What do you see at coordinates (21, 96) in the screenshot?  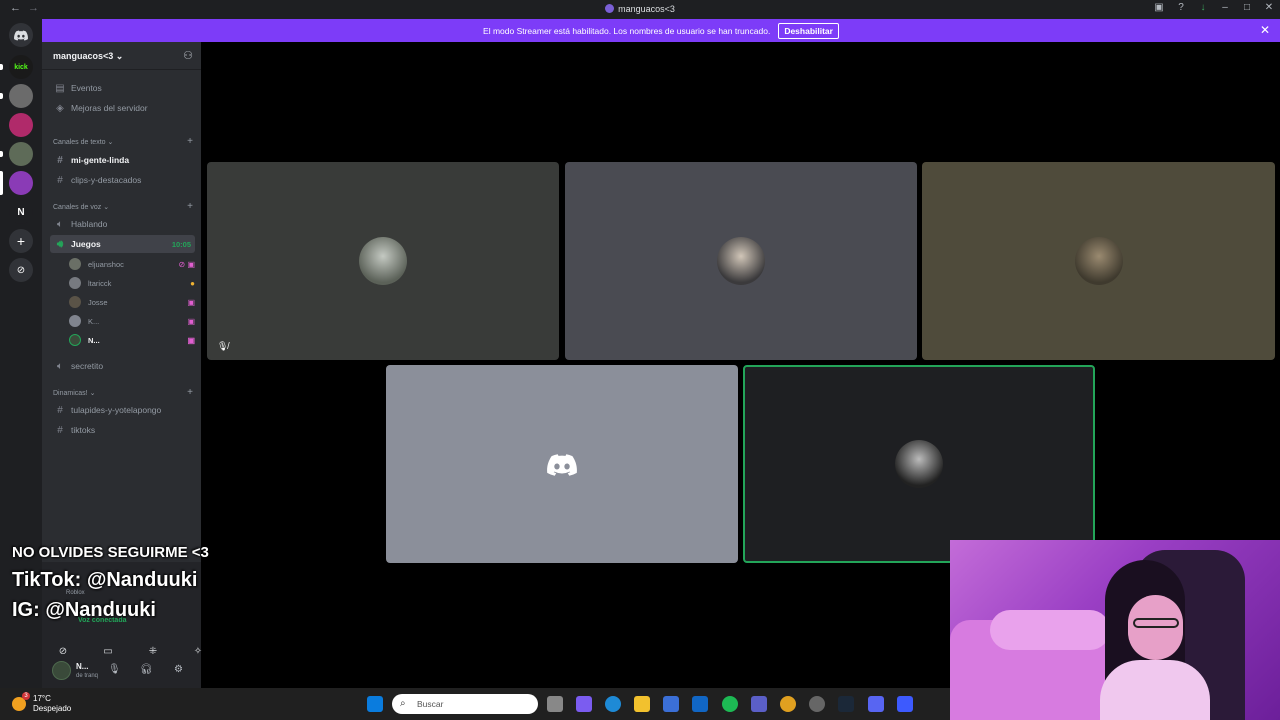 I see `server-2-icon` at bounding box center [21, 96].